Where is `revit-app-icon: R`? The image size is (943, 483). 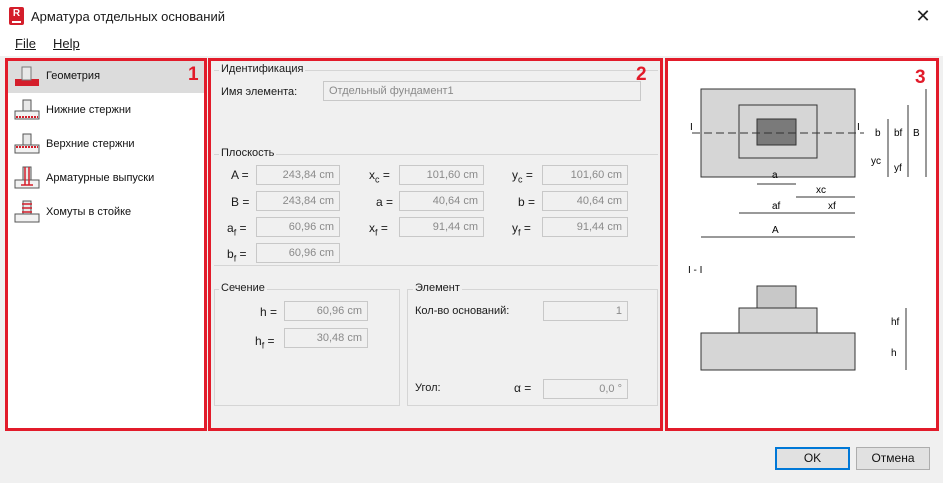
revit-app-icon: R is located at coordinates (16, 16).